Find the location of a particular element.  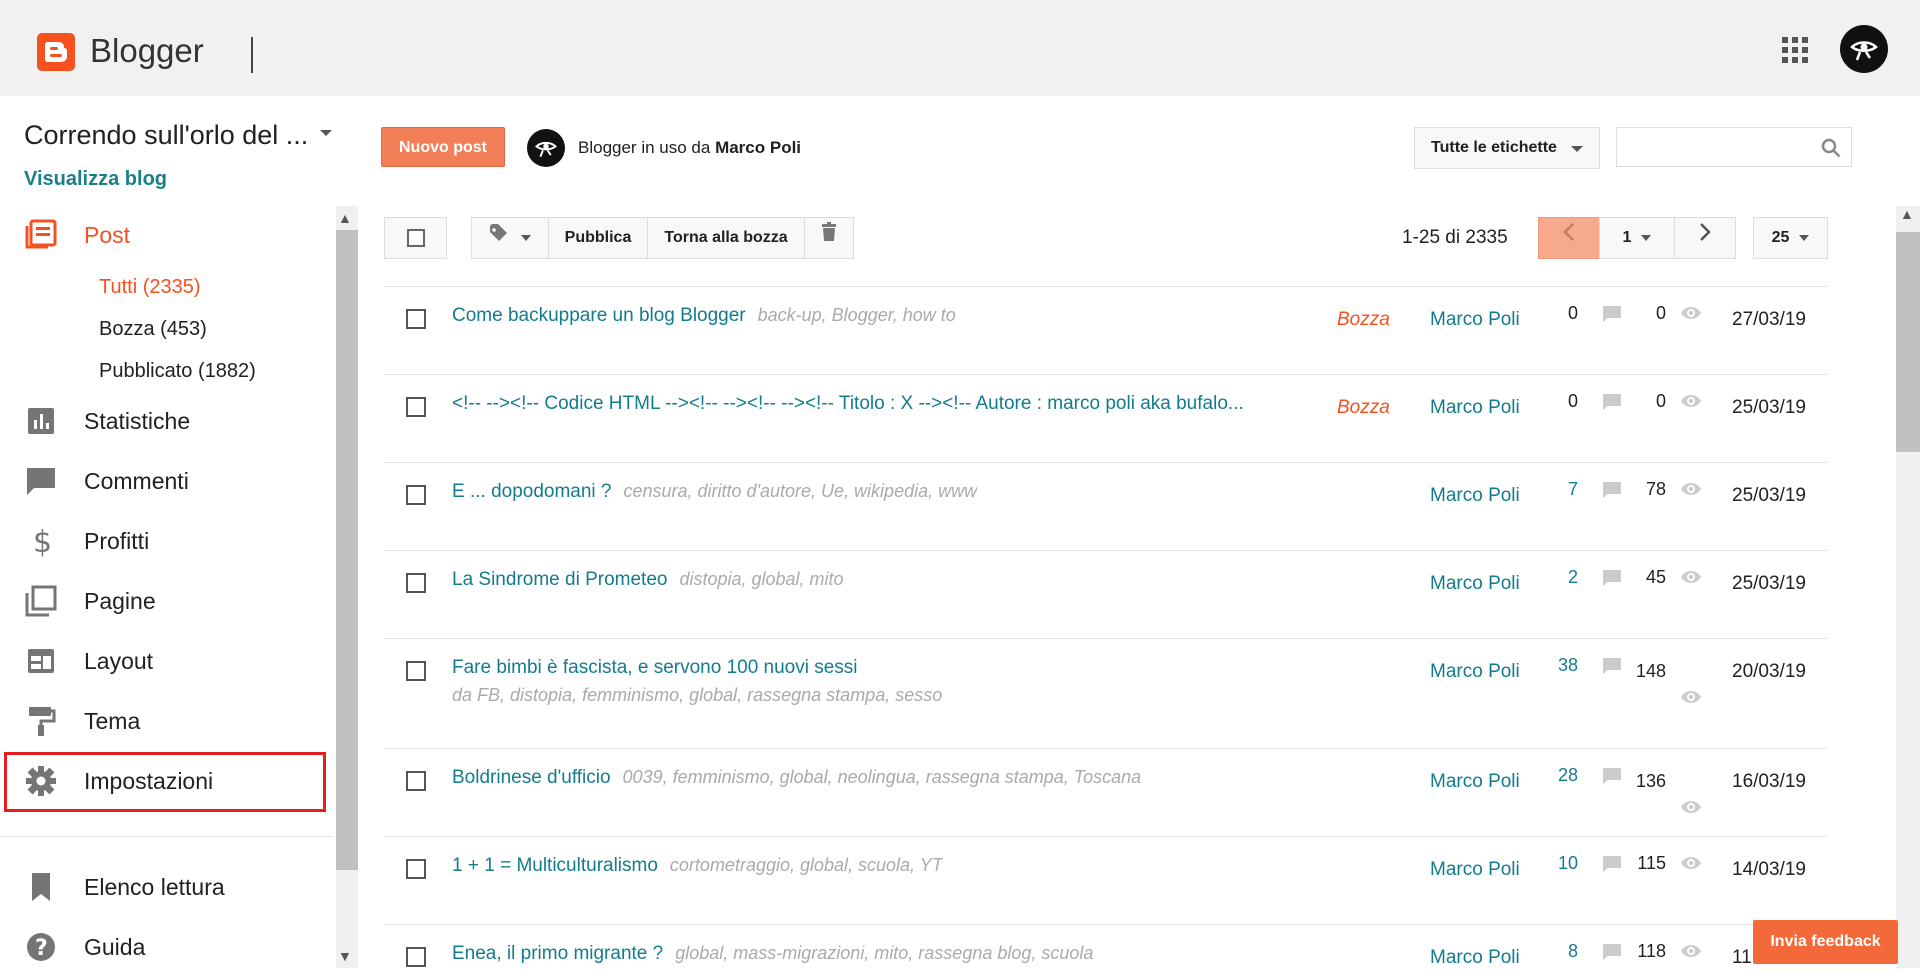

page-select: 1 is located at coordinates (1637, 238).